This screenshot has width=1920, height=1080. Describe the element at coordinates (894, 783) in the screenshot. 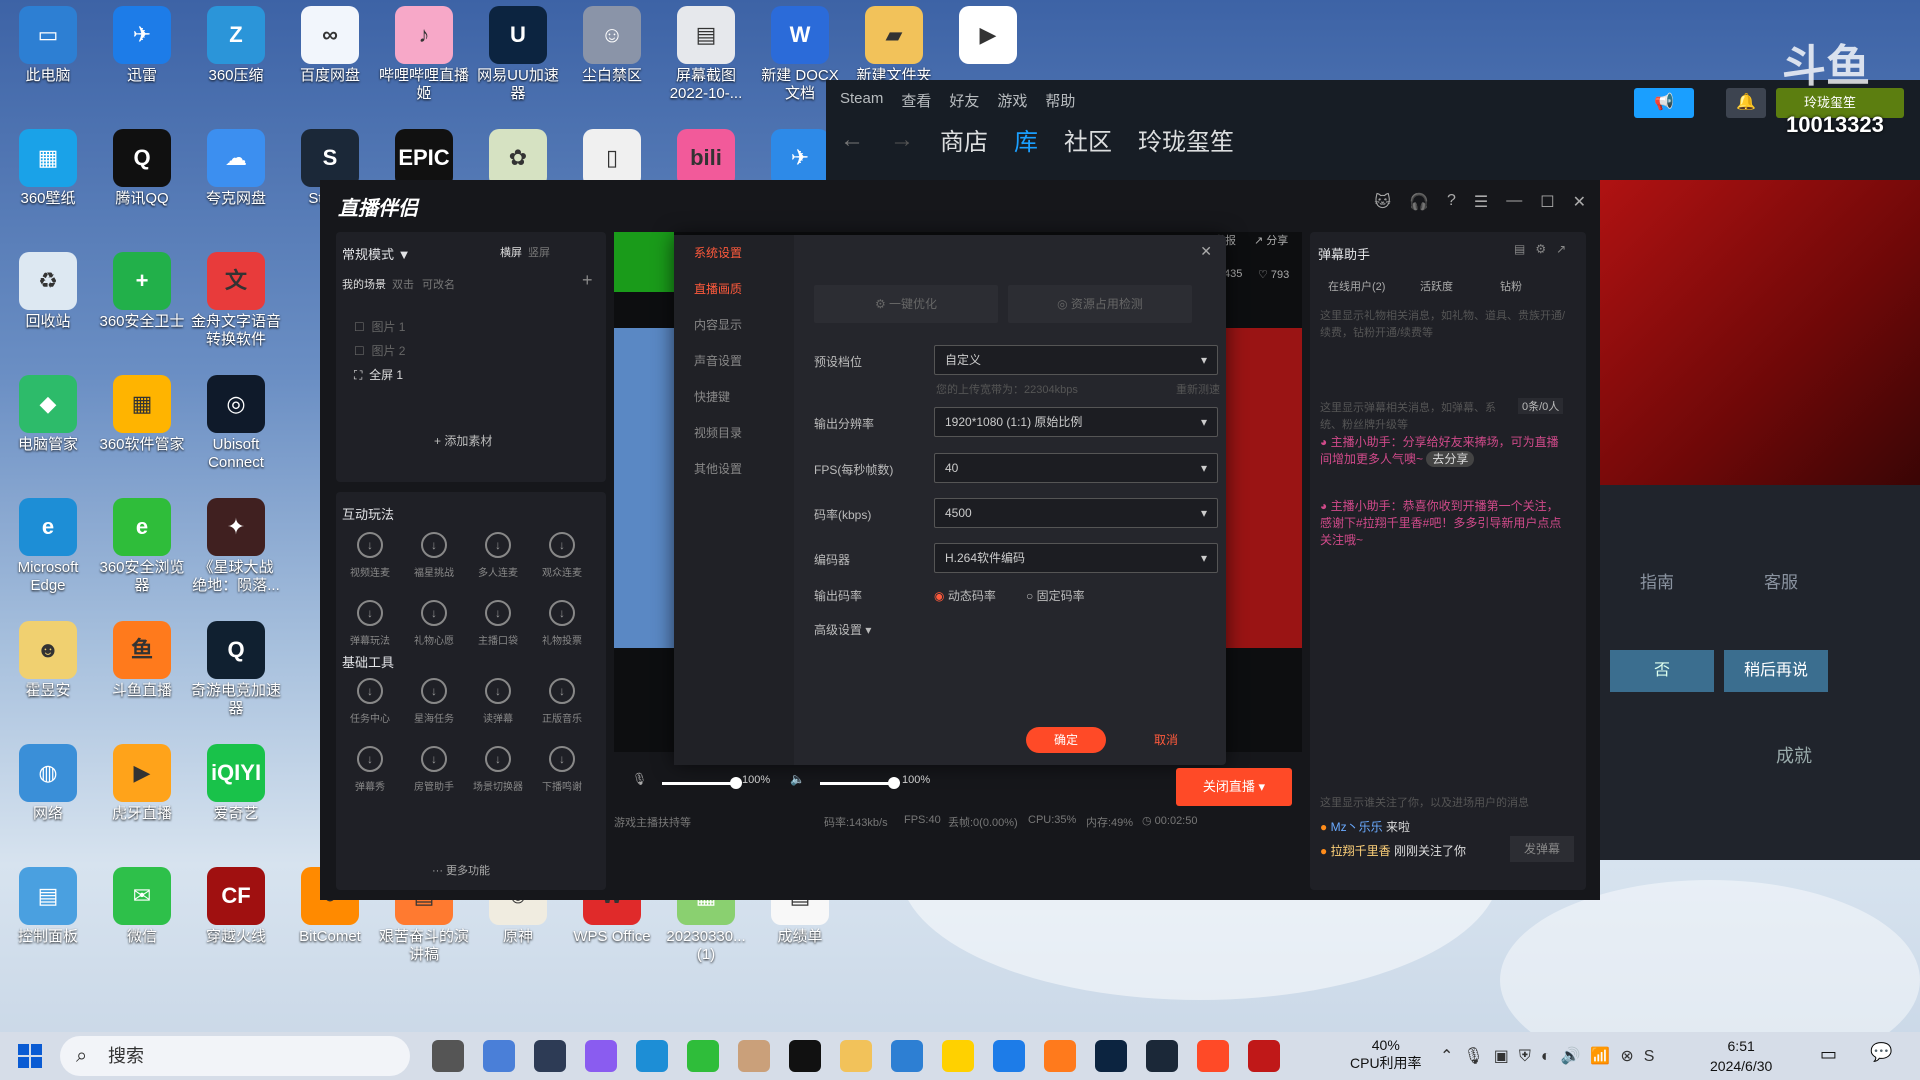

I see `speaker-slider-knob` at that location.